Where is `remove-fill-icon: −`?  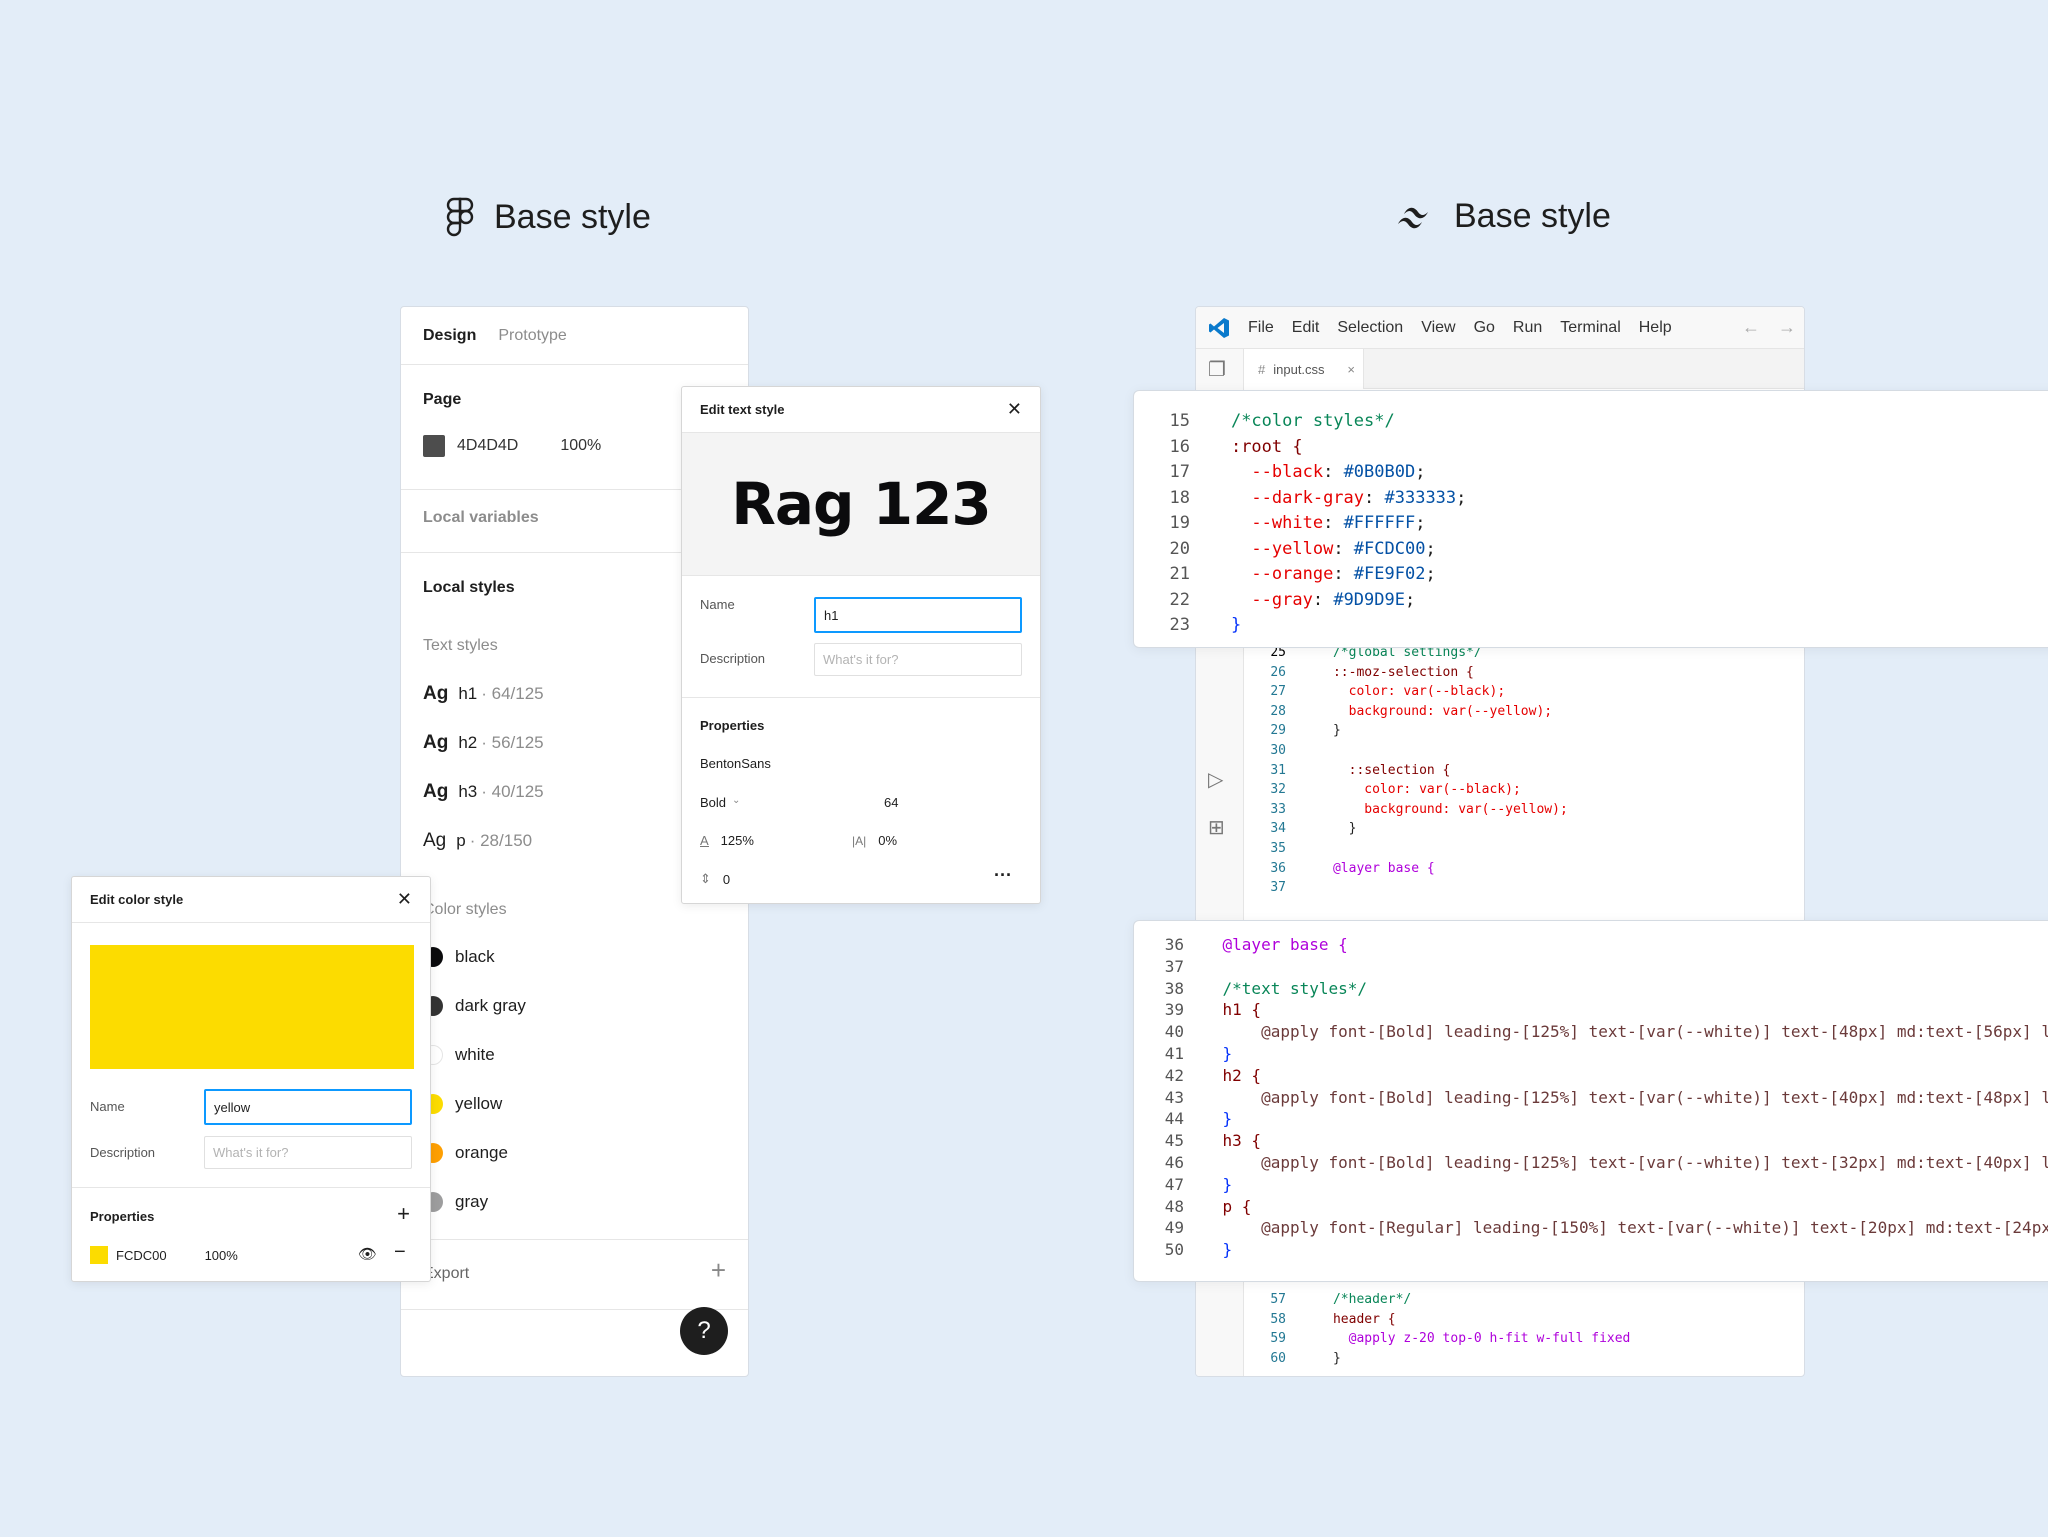
remove-fill-icon: − is located at coordinates (400, 1252).